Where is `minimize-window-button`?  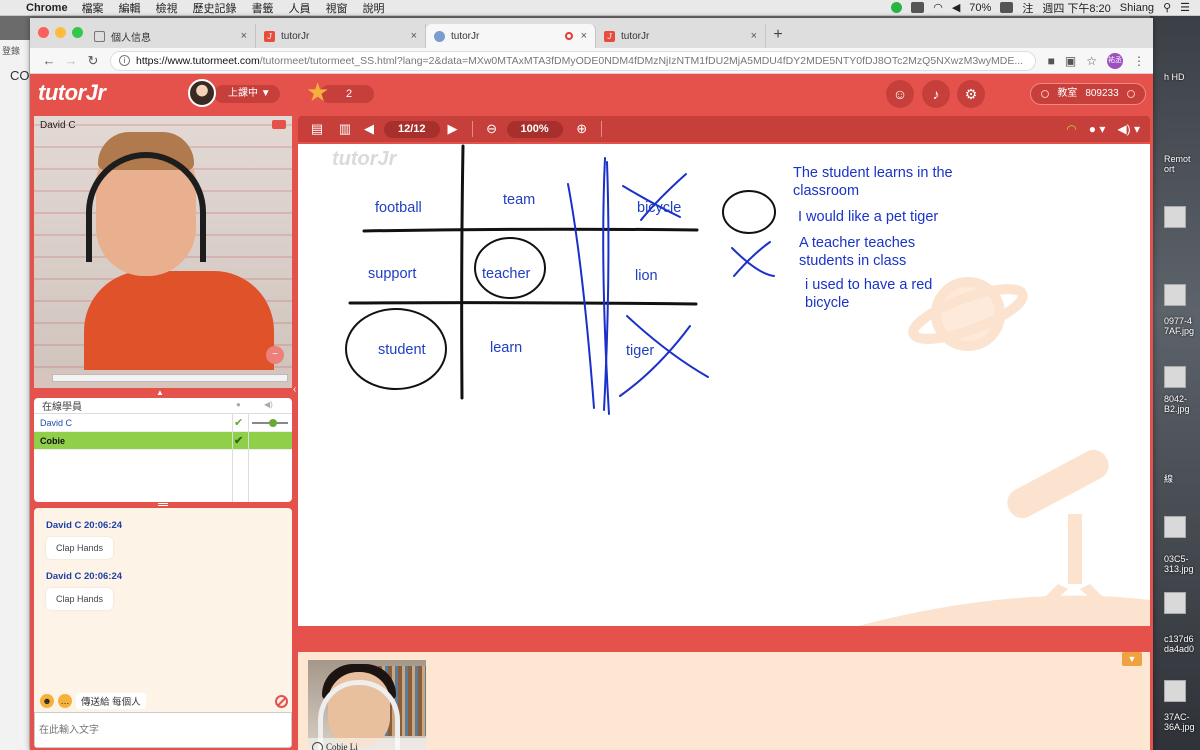
minimize-window-button is located at coordinates (60, 32).